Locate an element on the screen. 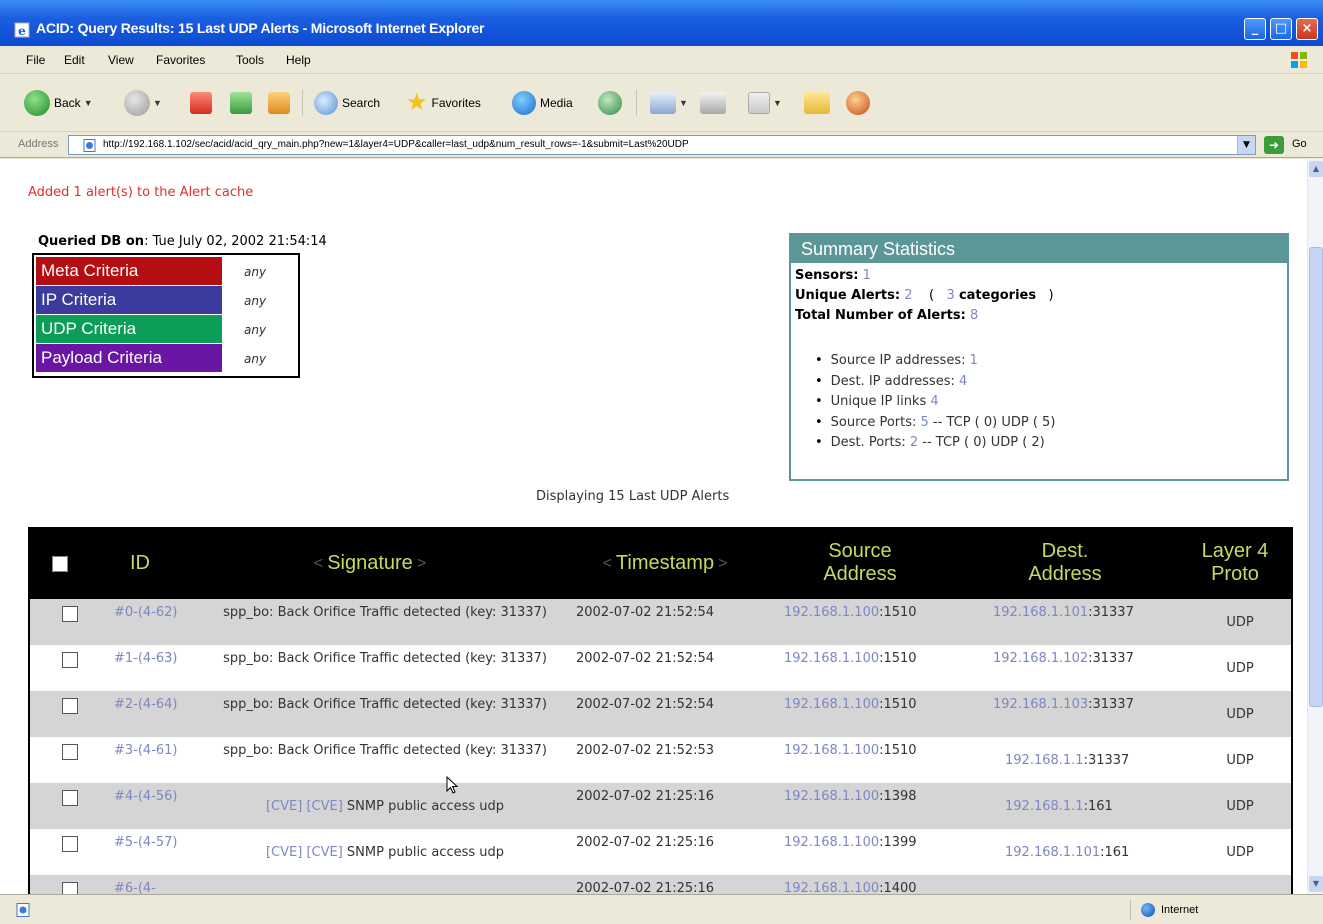 This screenshot has height=924, width=1323. scrollbar-thumb is located at coordinates (1316, 477).